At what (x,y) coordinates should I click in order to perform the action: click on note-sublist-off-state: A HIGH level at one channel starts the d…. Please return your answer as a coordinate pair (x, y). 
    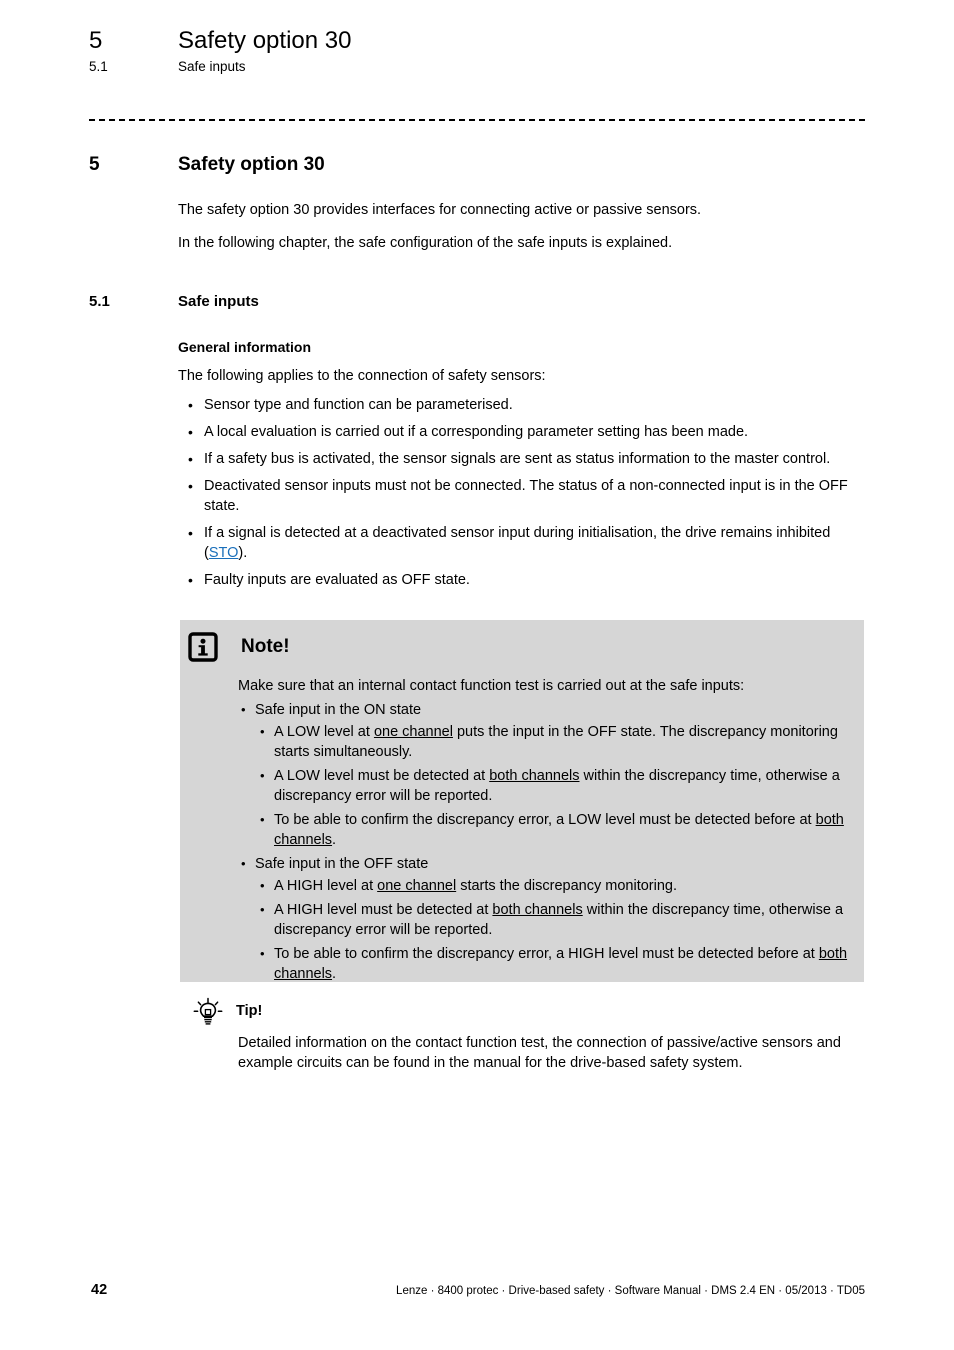
    Looking at the image, I should click on (554, 930).